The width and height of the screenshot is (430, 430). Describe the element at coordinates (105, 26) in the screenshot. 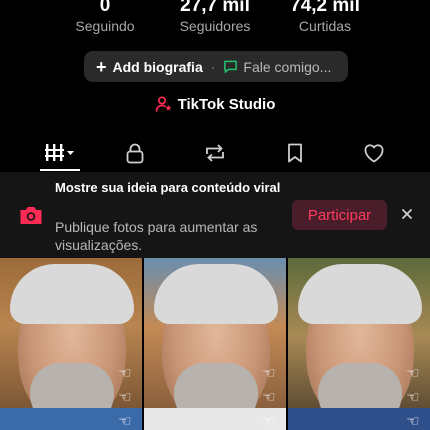

I see `following-label: Seguindo` at that location.